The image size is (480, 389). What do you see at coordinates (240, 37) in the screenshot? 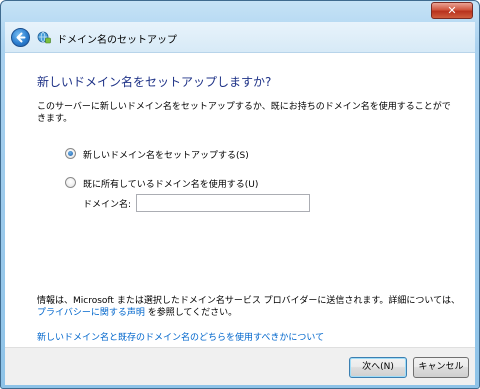
I see `wizard-header: ドメイン名のセットアップ` at bounding box center [240, 37].